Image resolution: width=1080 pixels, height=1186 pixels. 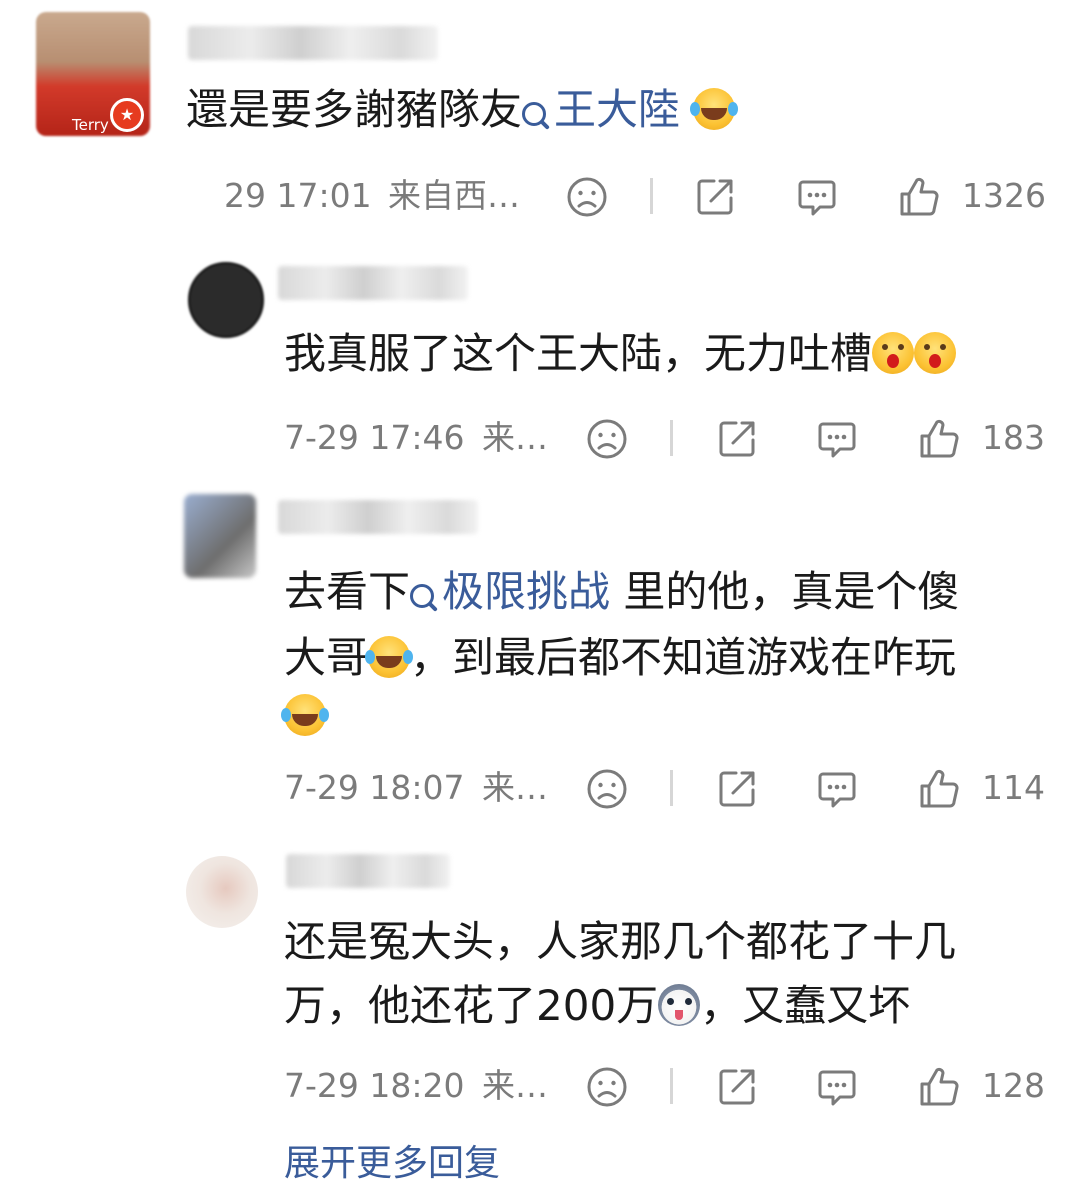 I want to click on comment-text-part: 去看下, so click(x=347, y=591).